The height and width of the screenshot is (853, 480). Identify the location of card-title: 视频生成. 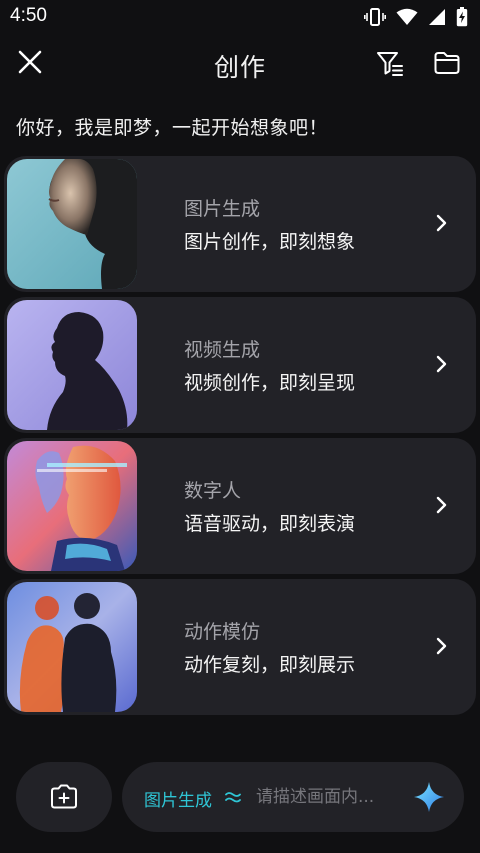
(222, 350).